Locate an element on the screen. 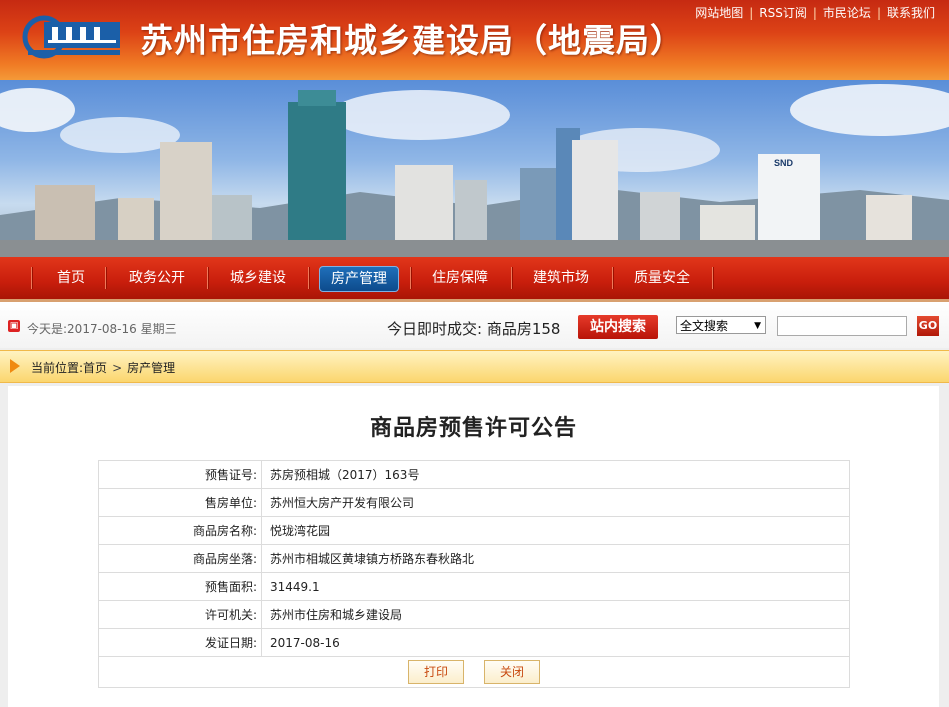 The image size is (949, 707). chevron-right-icon: > is located at coordinates (117, 368).